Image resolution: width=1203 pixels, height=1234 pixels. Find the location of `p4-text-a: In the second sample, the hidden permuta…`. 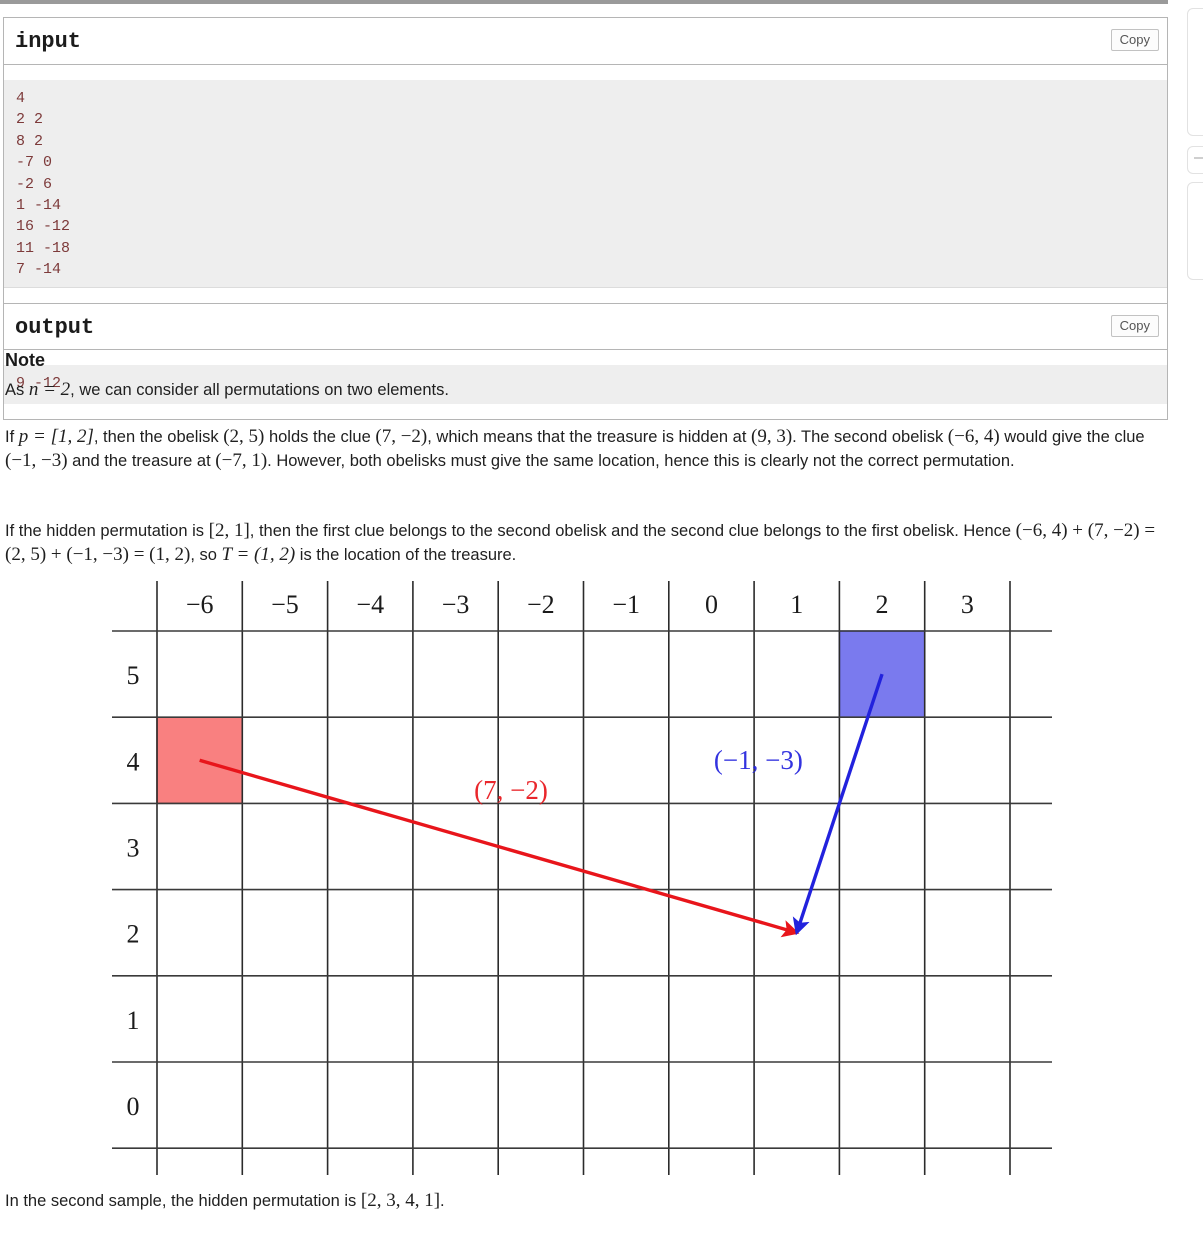

p4-text-a: In the second sample, the hidden permuta… is located at coordinates (183, 1201).